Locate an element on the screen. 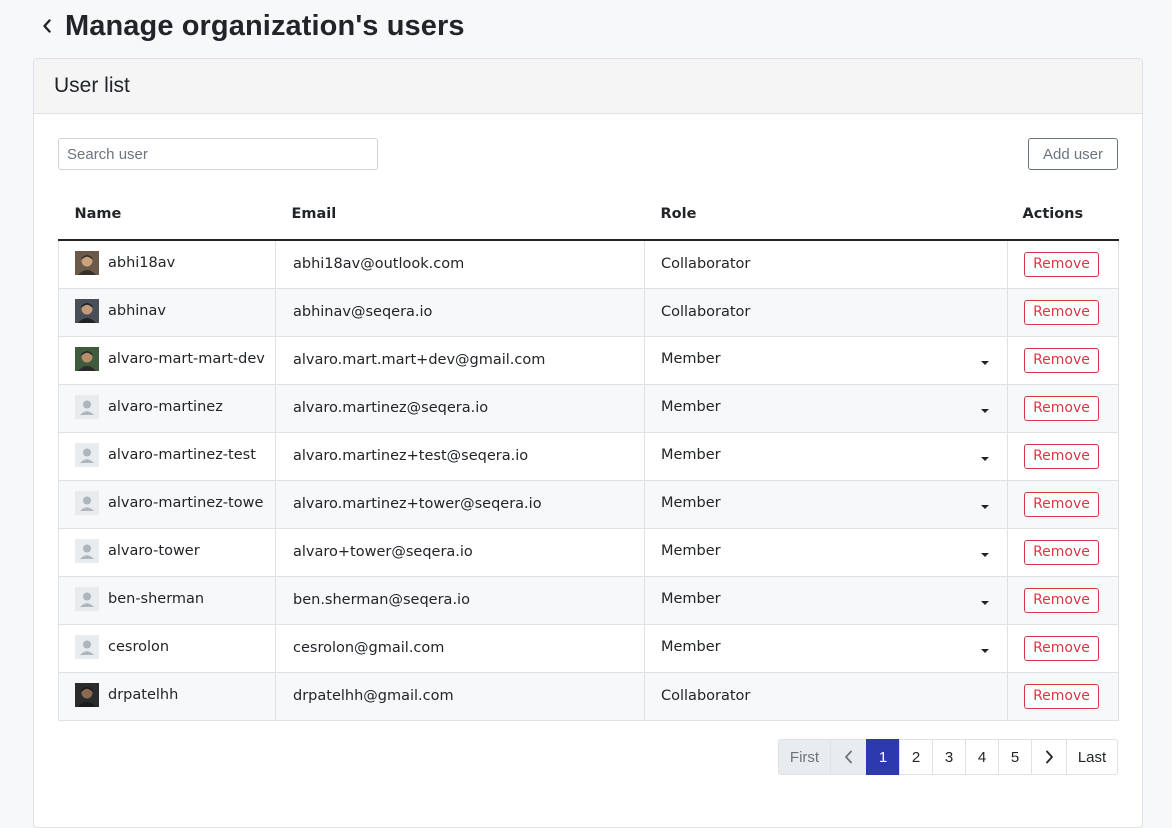  name-cell: ben-sherman is located at coordinates (167, 600).